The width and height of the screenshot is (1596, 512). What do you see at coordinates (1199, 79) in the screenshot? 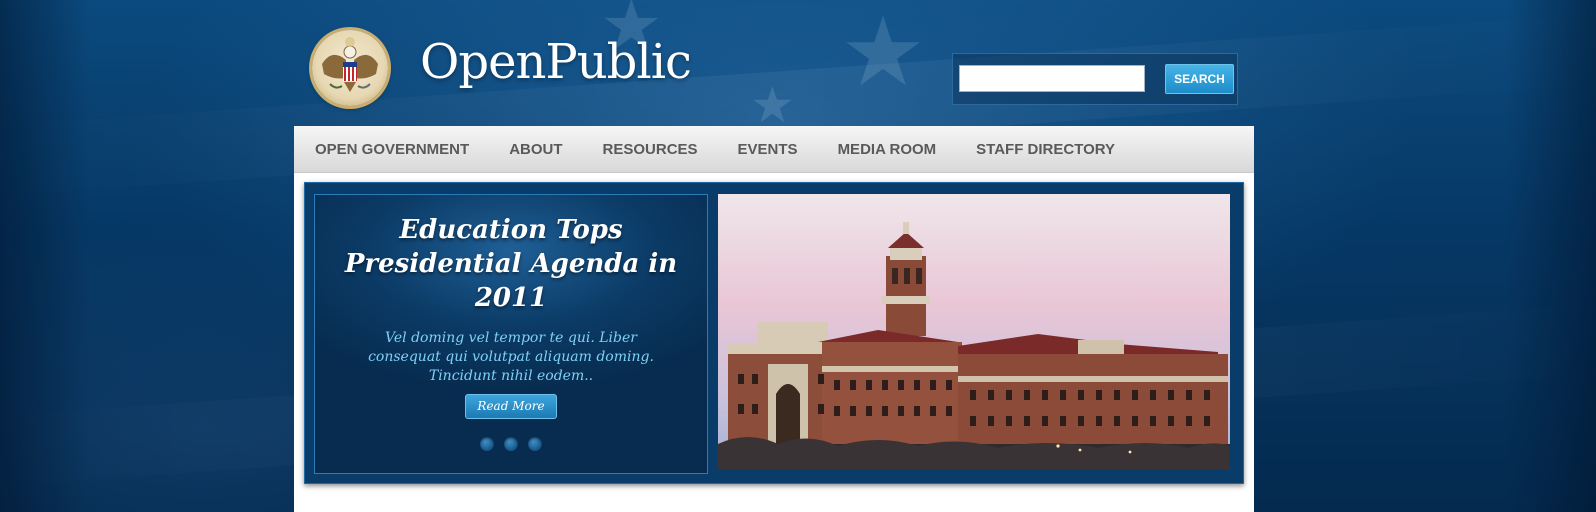
I see `search-button: SEARCH` at bounding box center [1199, 79].